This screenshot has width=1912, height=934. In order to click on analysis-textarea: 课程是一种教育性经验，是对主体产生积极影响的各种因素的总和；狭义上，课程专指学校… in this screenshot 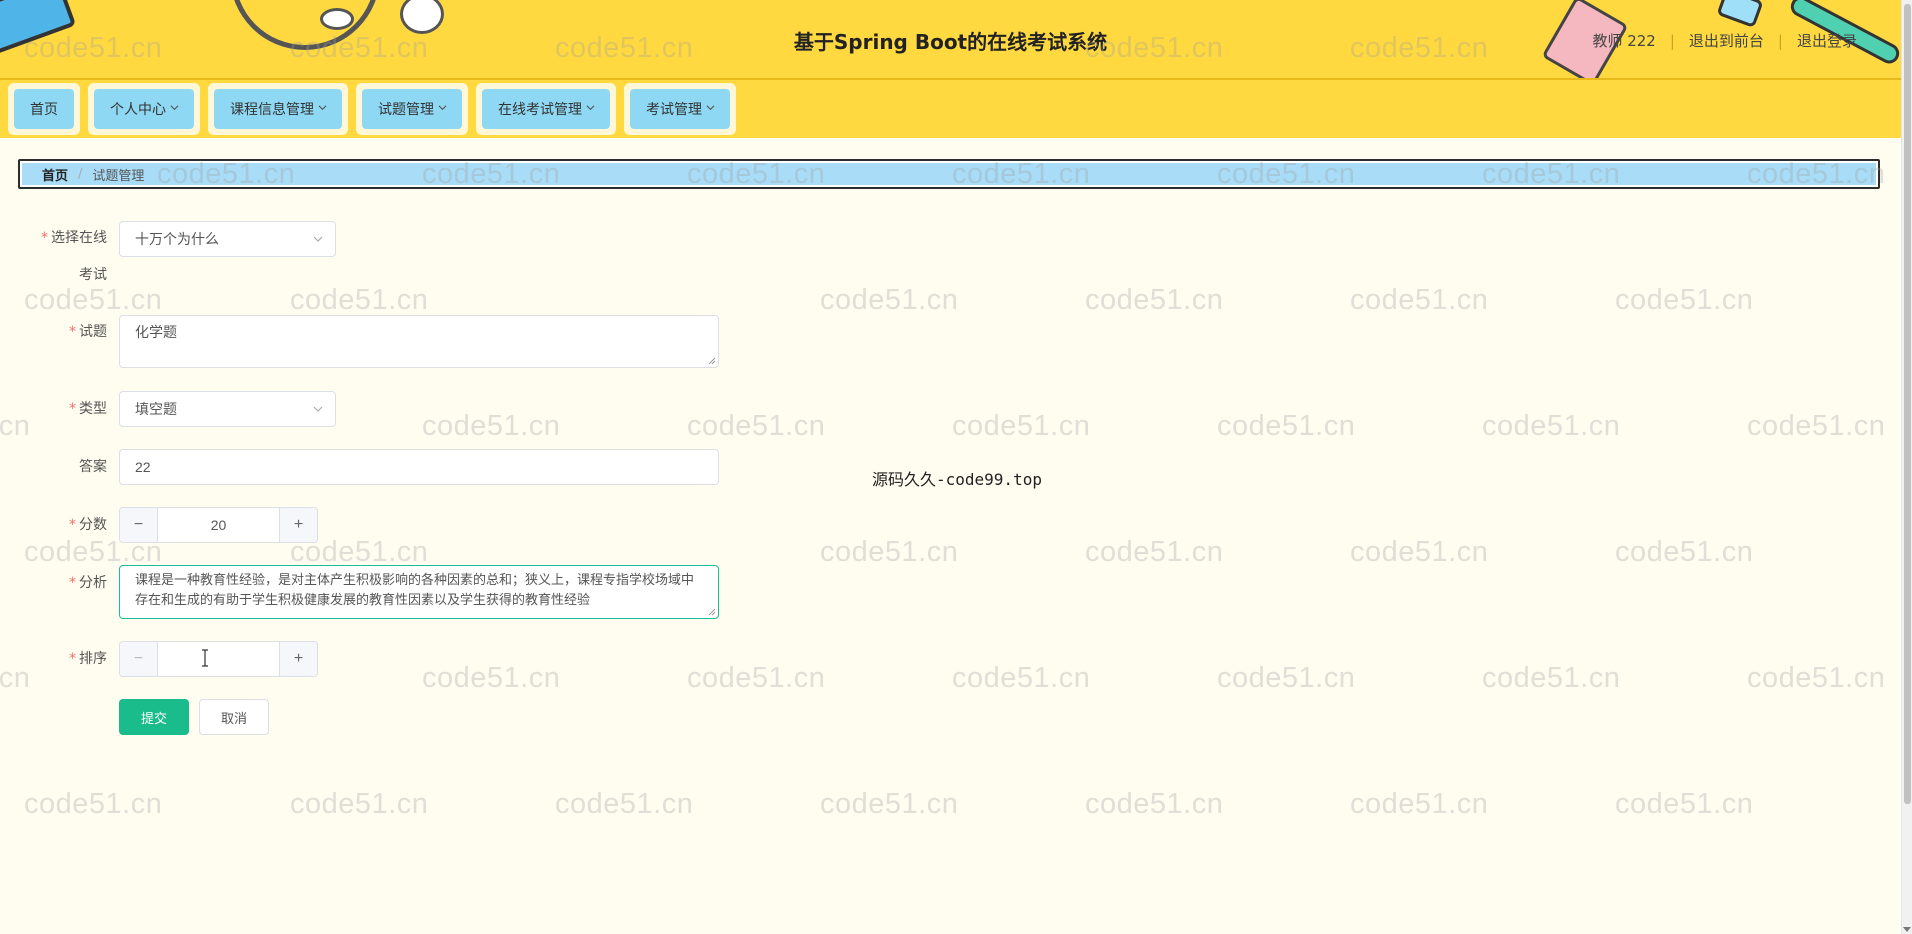, I will do `click(419, 592)`.